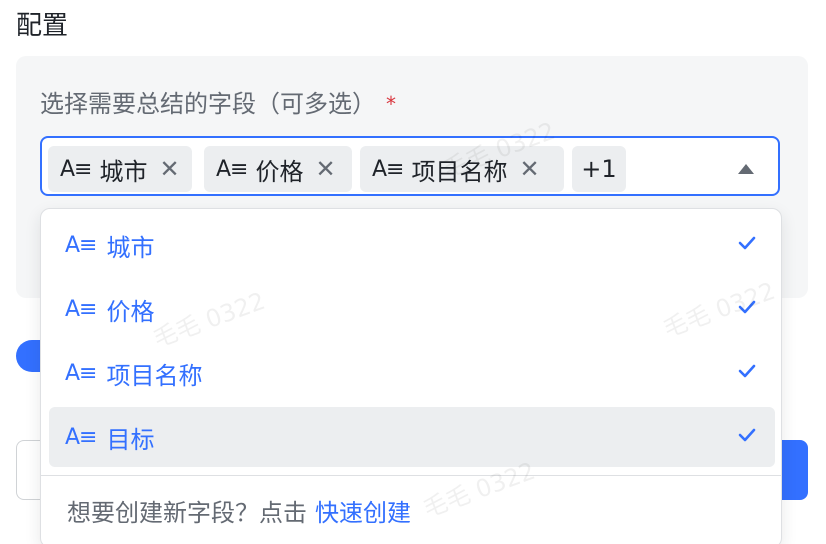  I want to click on footer-tip-text: 想要创建新字段？点击, so click(187, 513).